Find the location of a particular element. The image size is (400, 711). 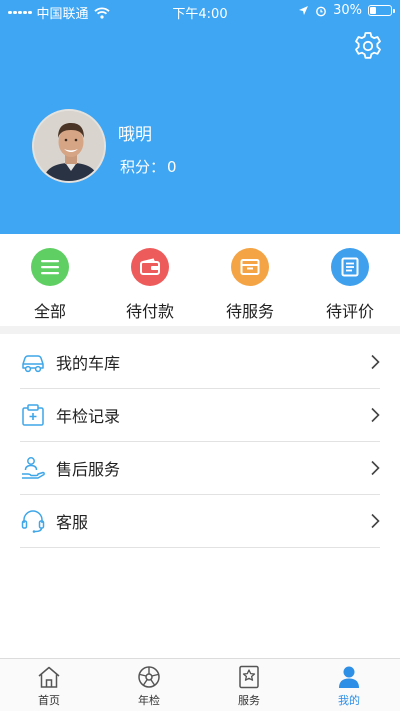

order-pending-review-button: 待评价 is located at coordinates (350, 285).